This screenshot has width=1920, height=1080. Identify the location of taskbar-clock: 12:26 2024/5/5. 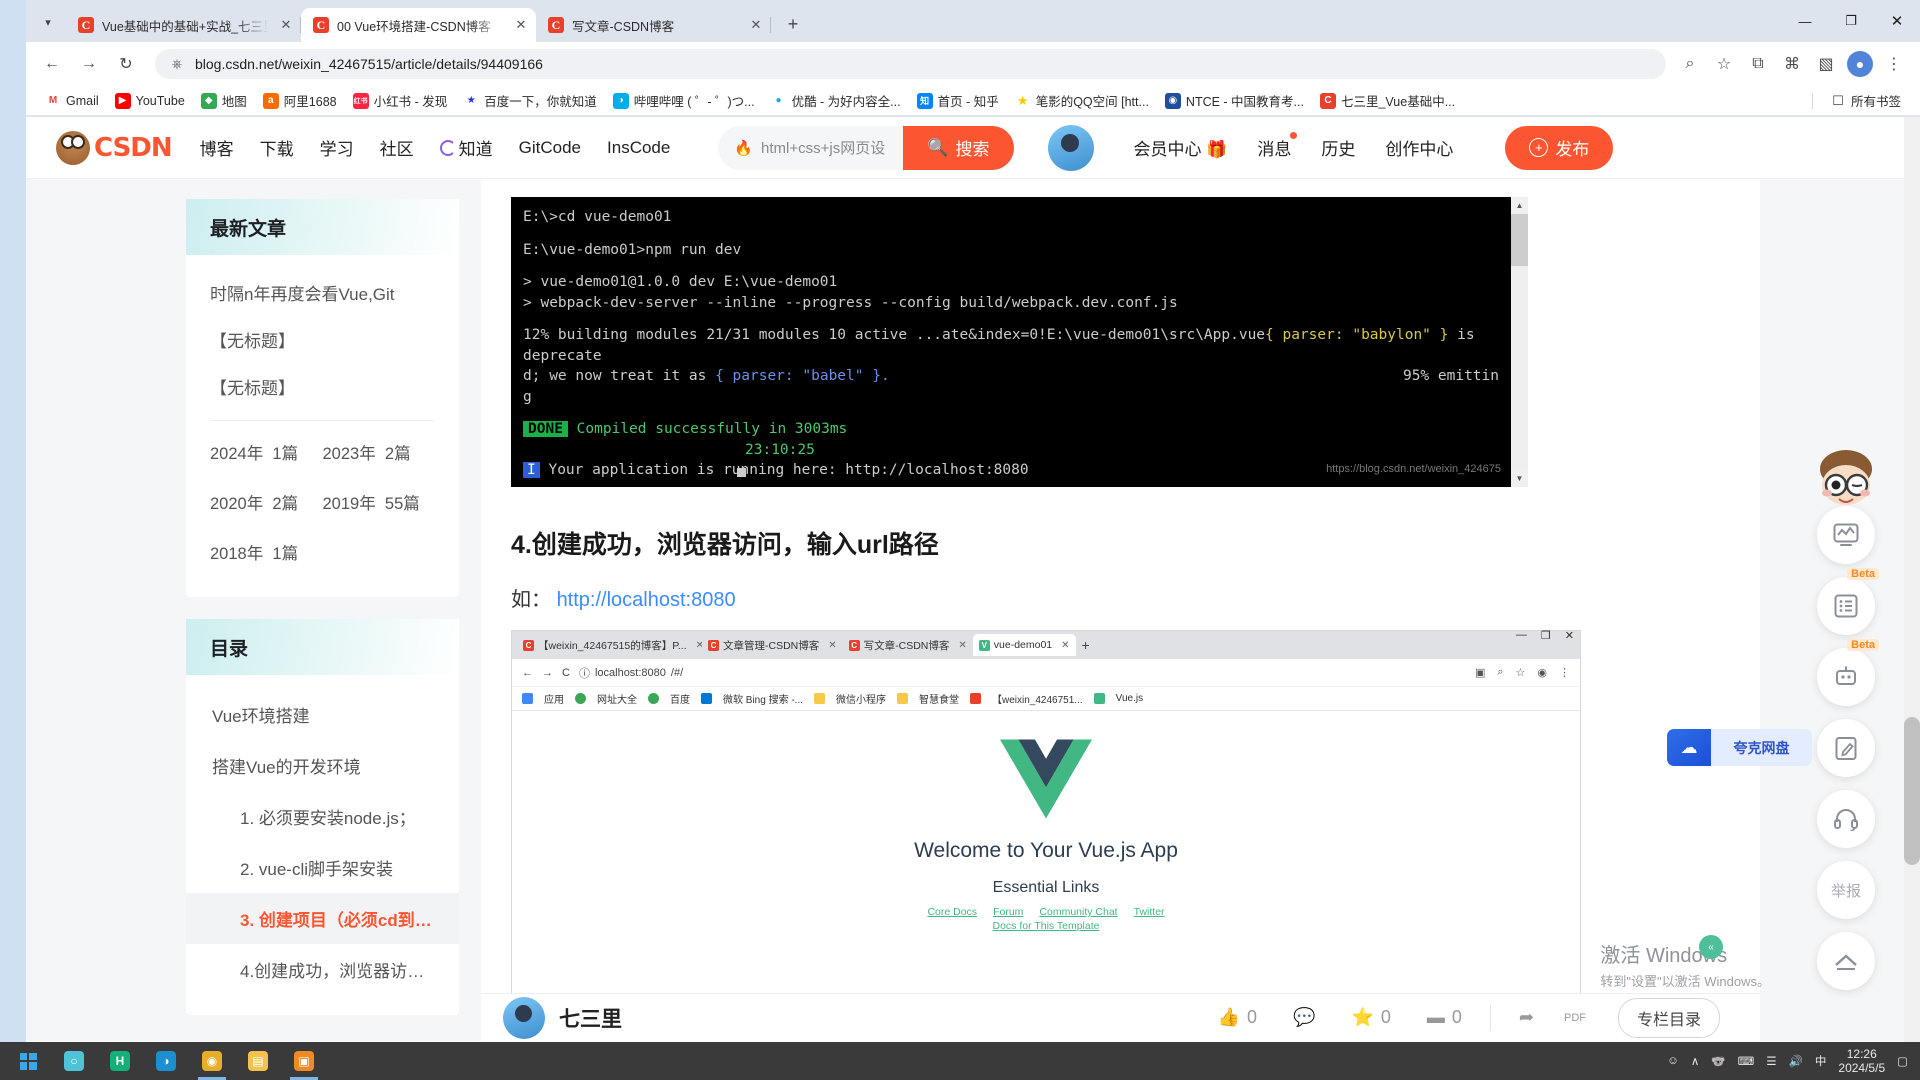
(1861, 1061).